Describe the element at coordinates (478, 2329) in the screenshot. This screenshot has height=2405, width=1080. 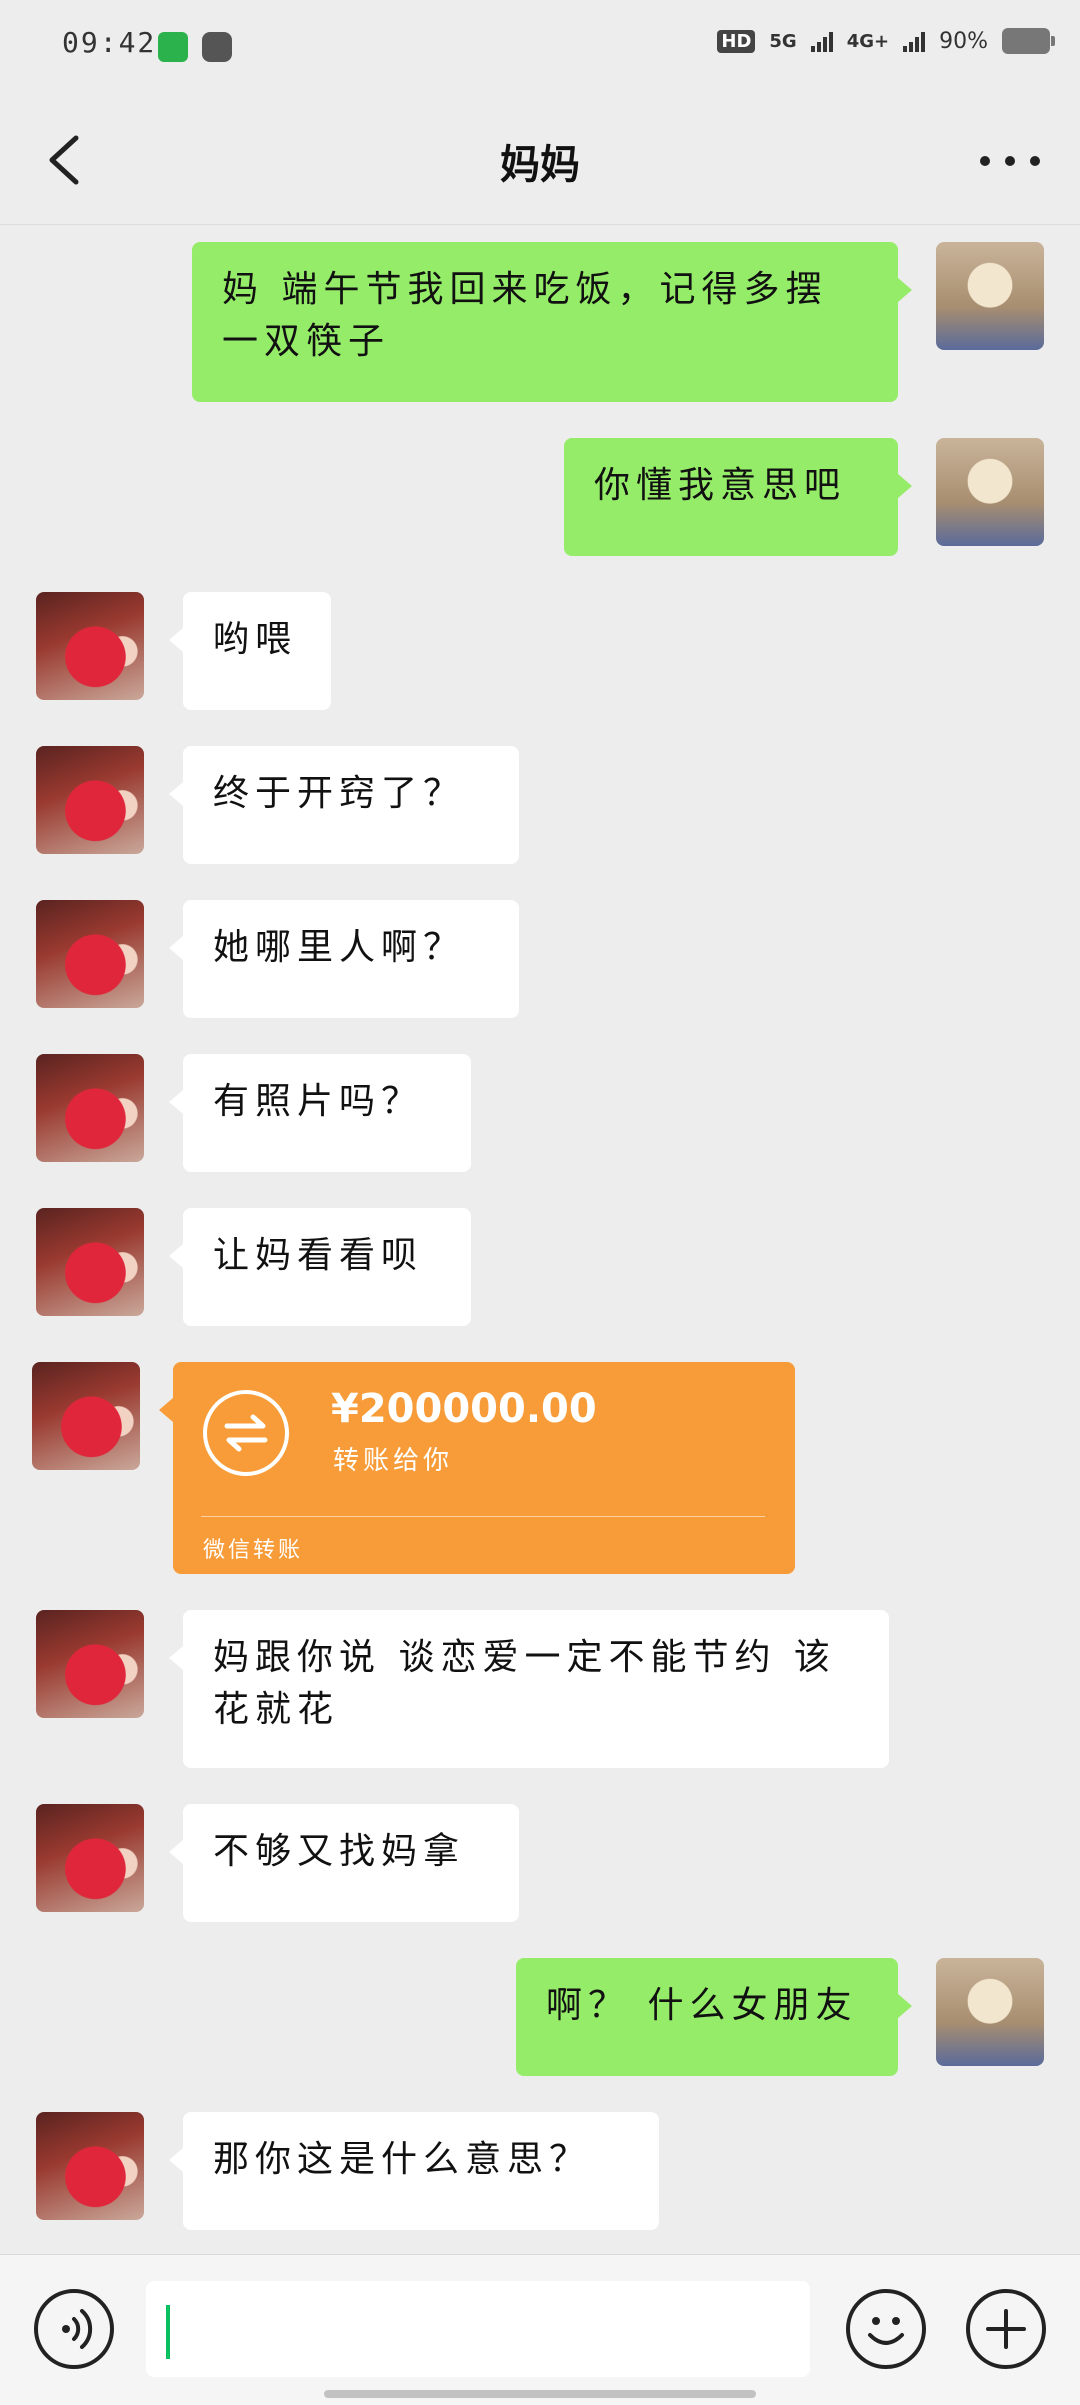
I see `message-input` at that location.